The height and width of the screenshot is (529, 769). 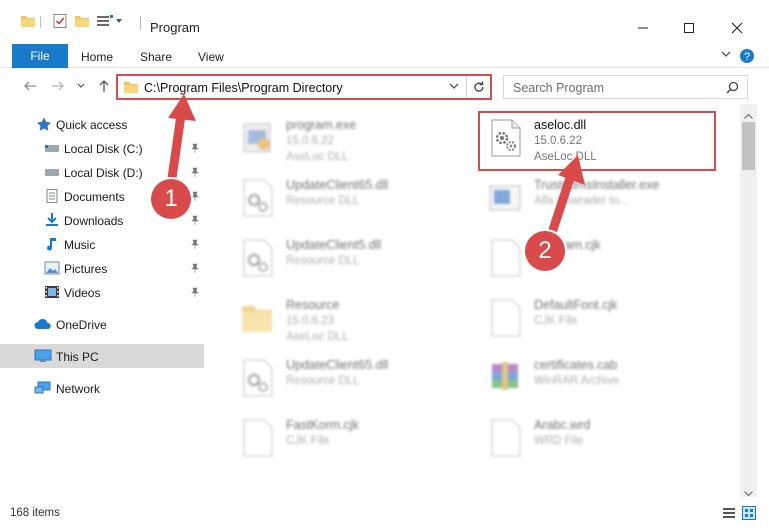 I want to click on sidebar-item-quick-access: Quick access, so click(x=102, y=124).